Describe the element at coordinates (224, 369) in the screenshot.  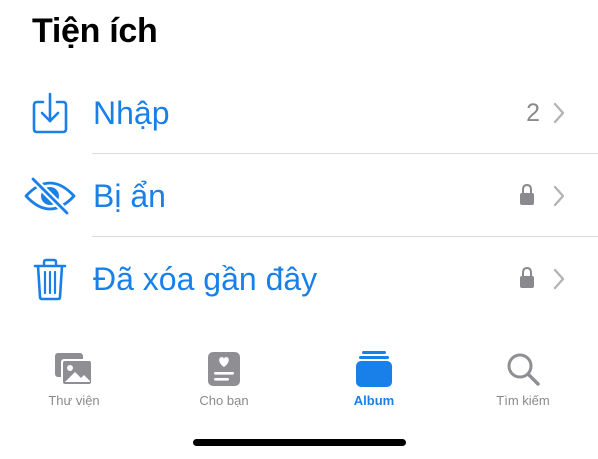
I see `for-you-icon` at that location.